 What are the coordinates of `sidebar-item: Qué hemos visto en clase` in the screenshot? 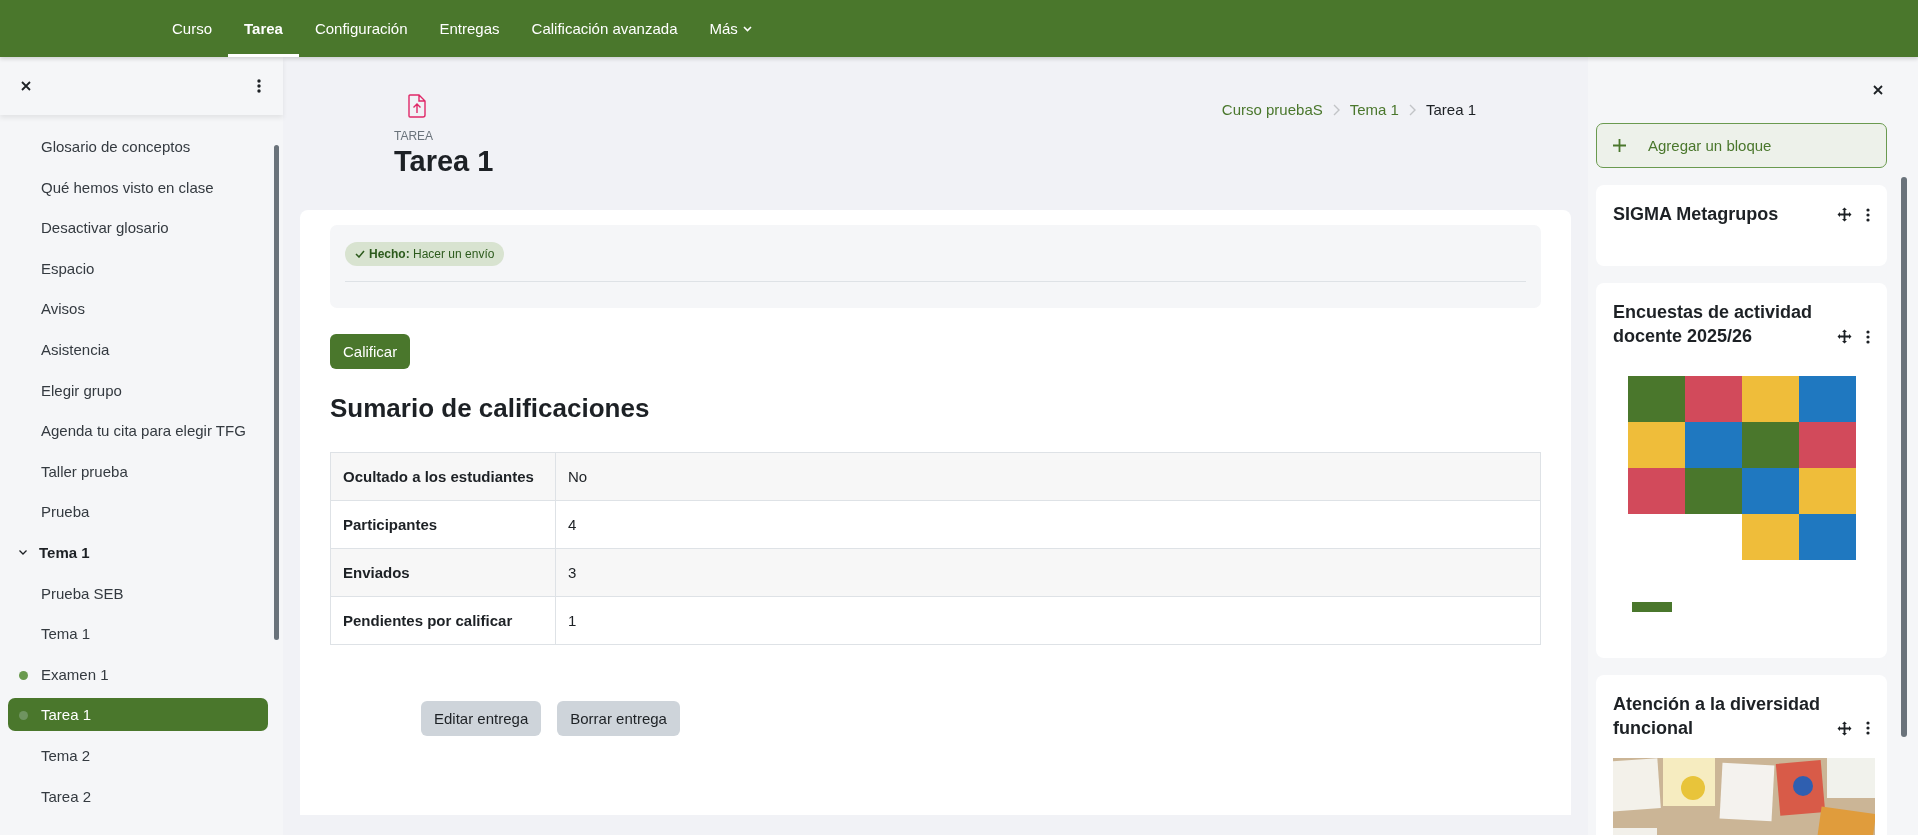 It's located at (138, 187).